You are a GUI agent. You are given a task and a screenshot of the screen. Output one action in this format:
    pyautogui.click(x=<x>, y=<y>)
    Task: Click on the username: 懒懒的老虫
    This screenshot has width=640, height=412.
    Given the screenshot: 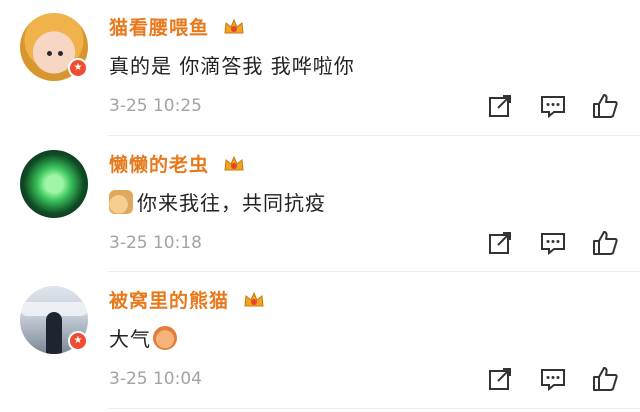 What is the action you would take?
    pyautogui.click(x=177, y=163)
    